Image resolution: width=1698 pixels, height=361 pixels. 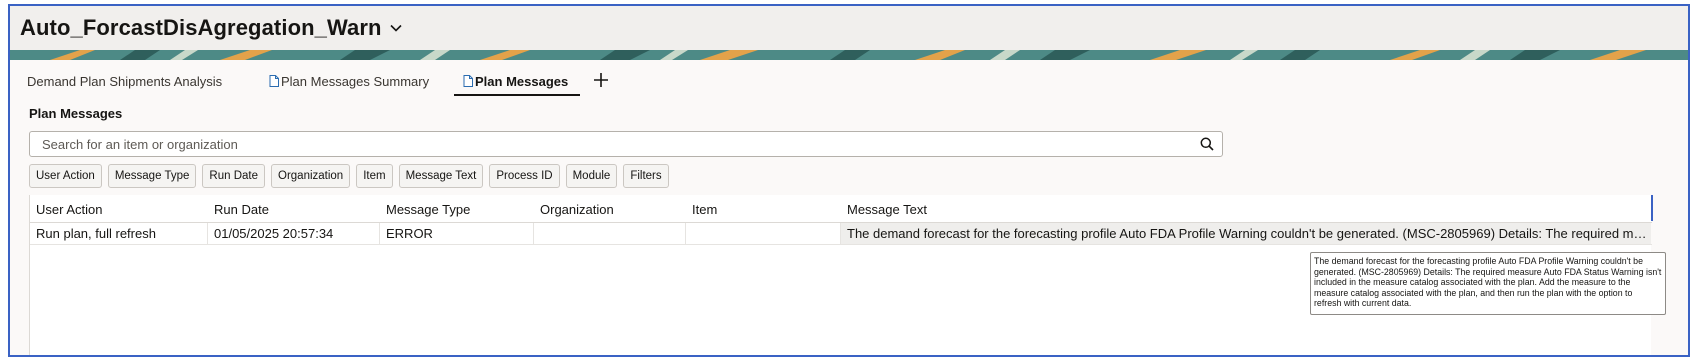 What do you see at coordinates (763, 233) in the screenshot?
I see `cell-item` at bounding box center [763, 233].